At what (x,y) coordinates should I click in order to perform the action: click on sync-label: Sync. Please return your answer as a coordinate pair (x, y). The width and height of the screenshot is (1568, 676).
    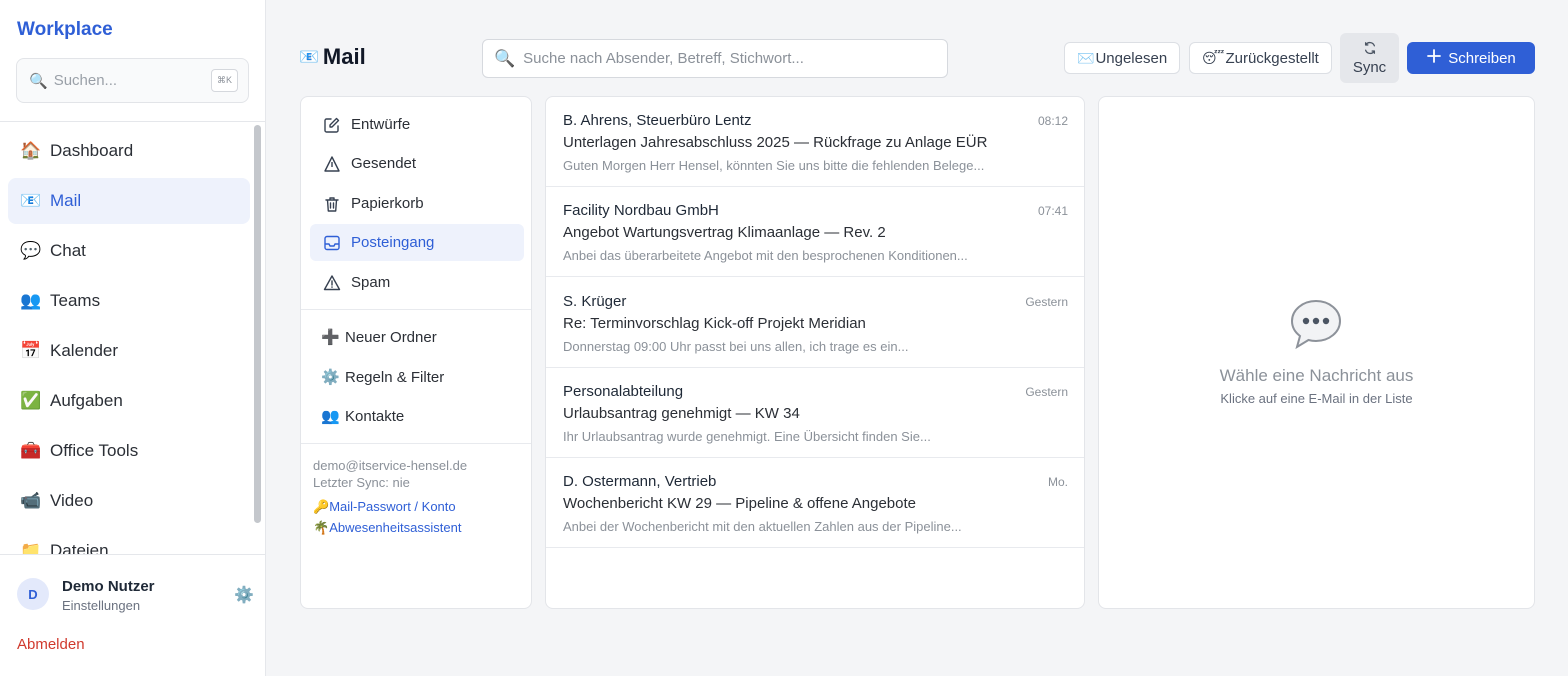
    Looking at the image, I should click on (1369, 67).